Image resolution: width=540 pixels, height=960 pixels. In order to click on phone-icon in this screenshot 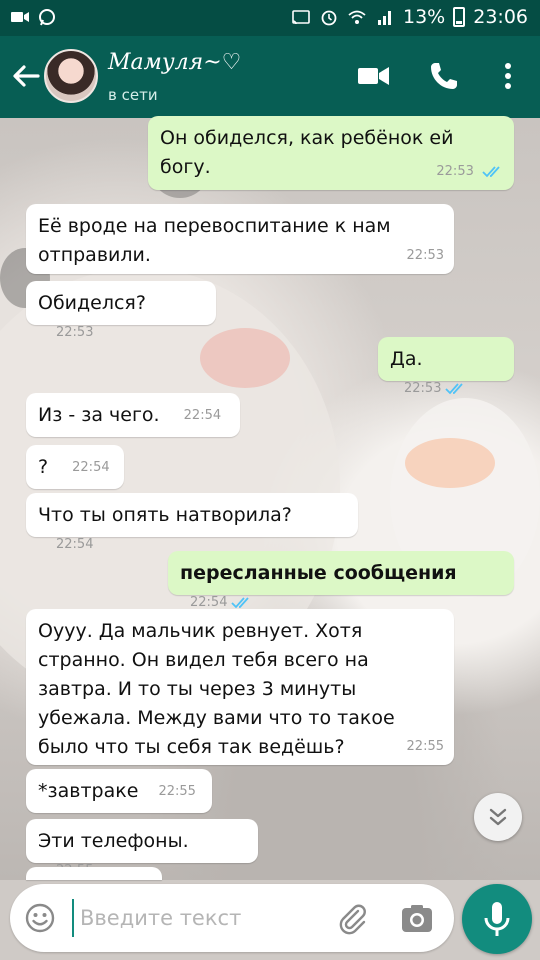, I will do `click(444, 76)`.